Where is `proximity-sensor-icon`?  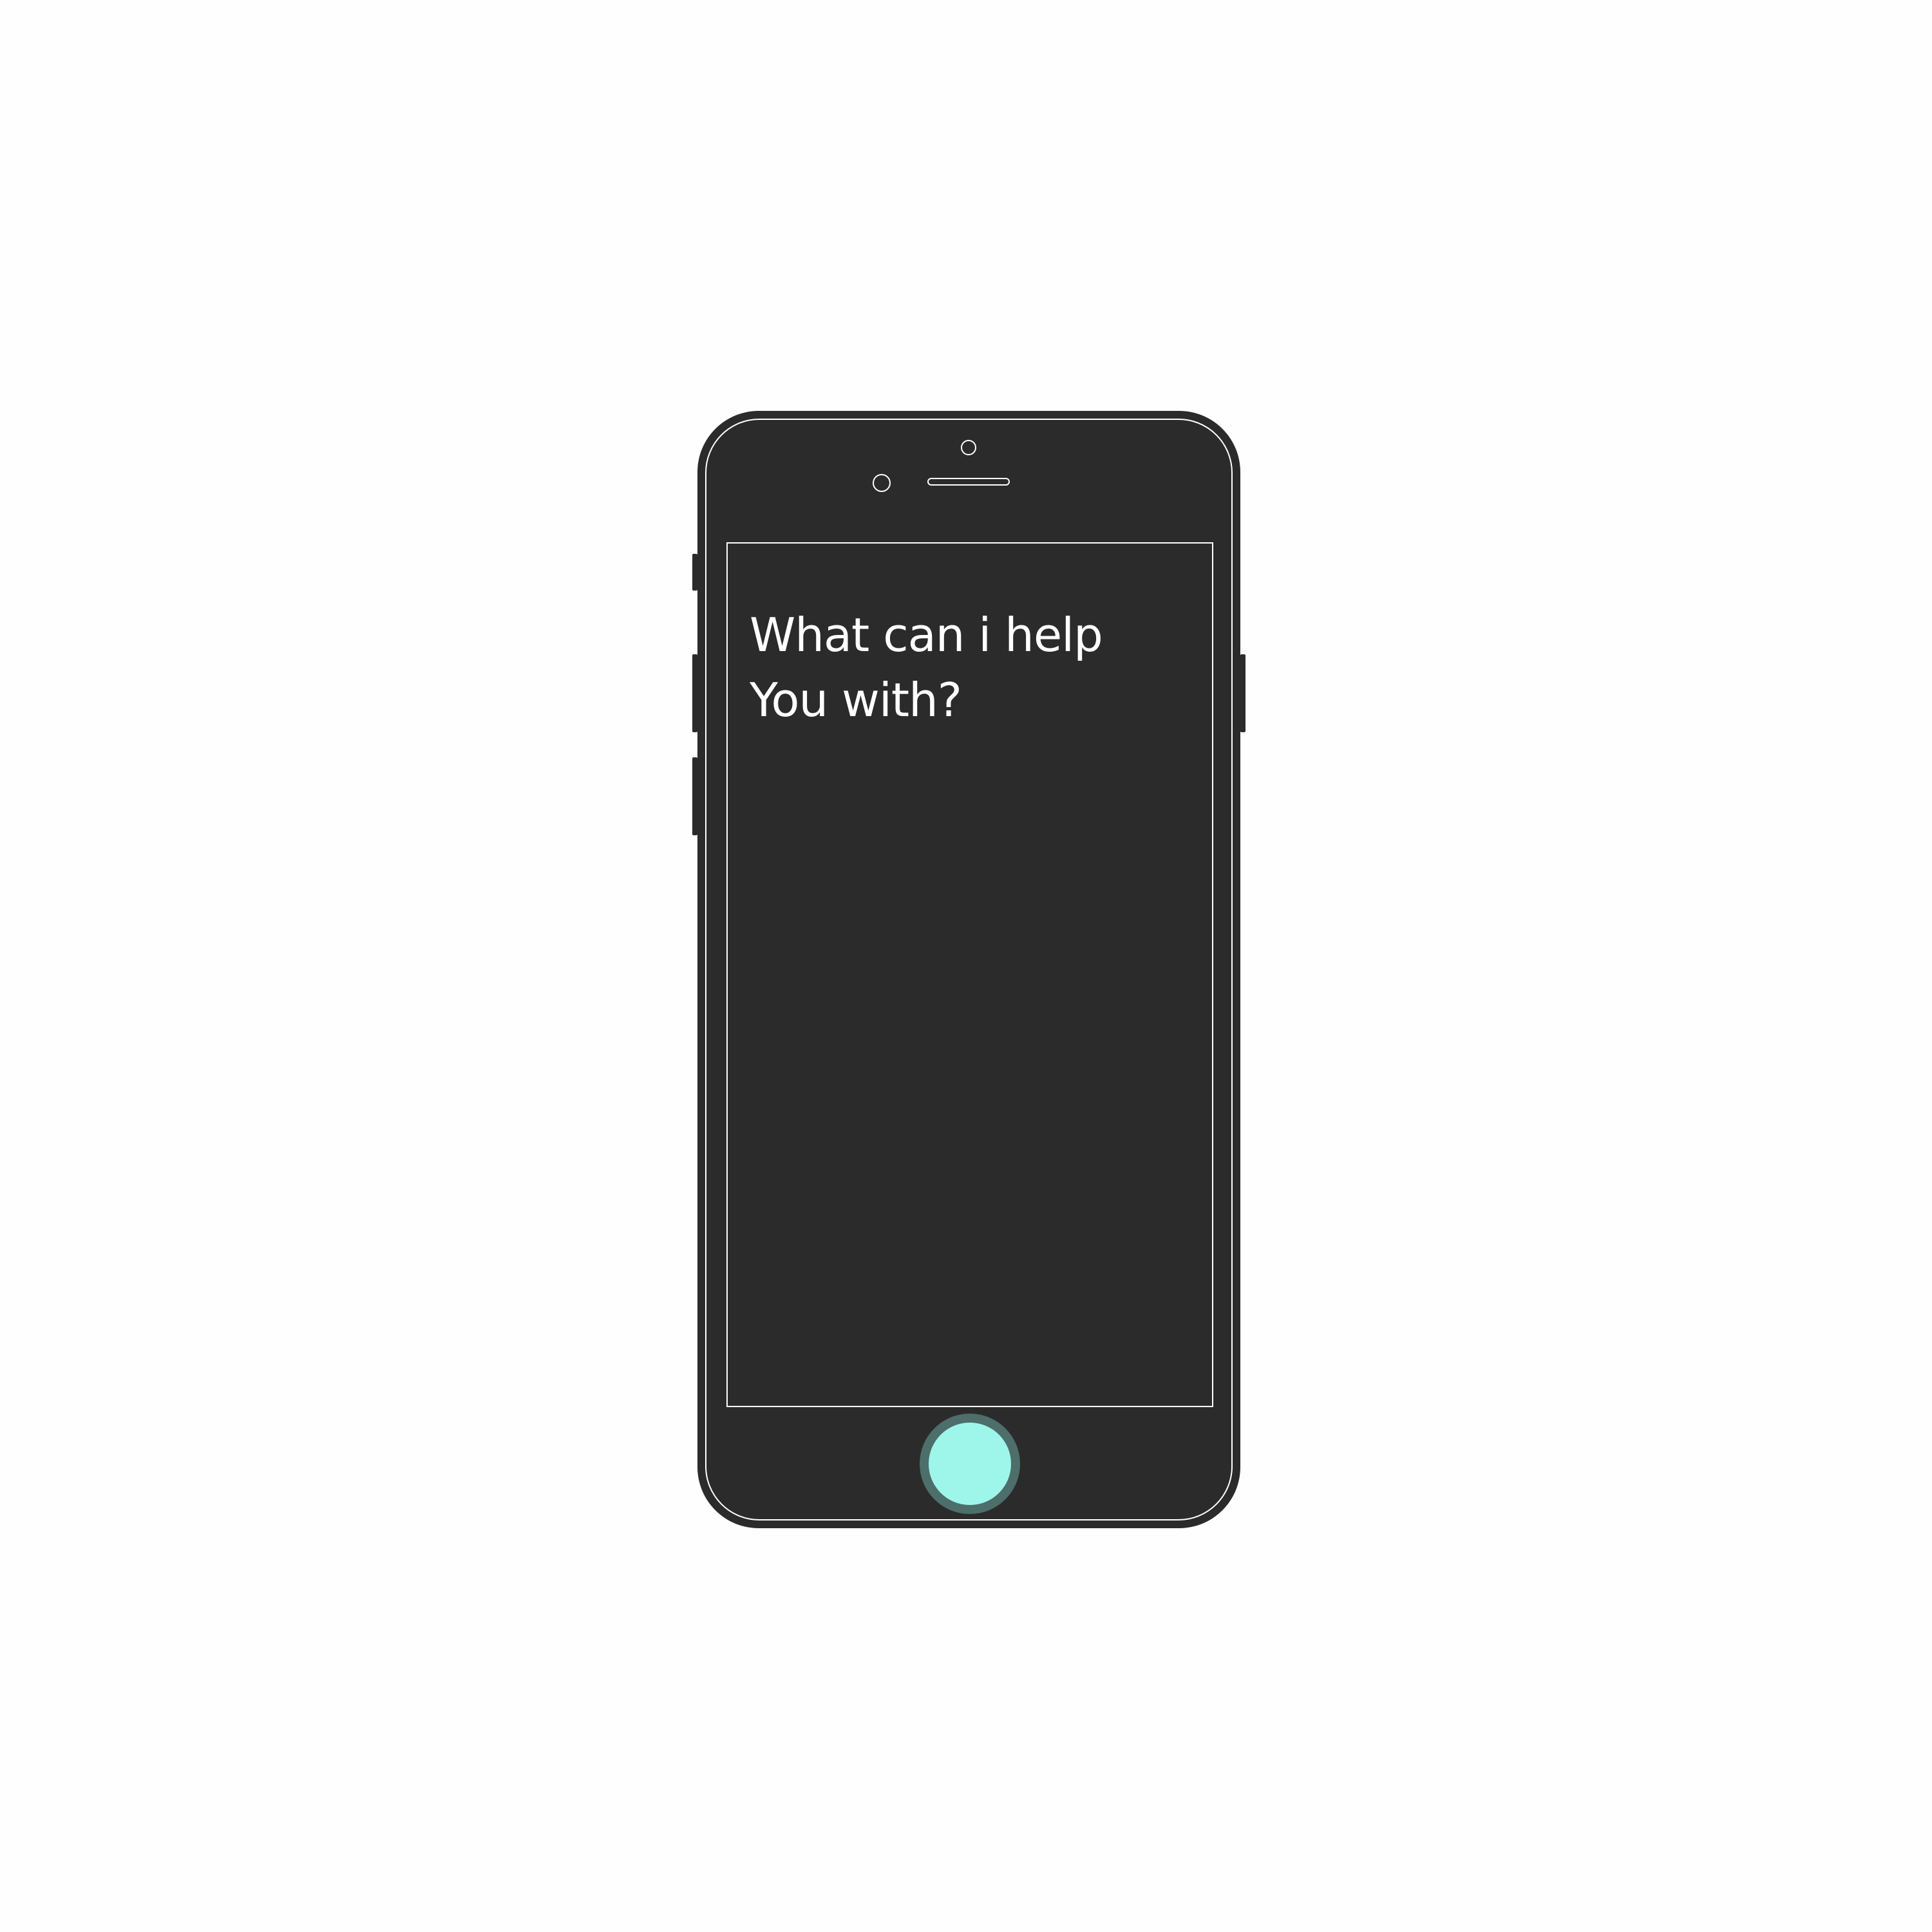
proximity-sensor-icon is located at coordinates (882, 483).